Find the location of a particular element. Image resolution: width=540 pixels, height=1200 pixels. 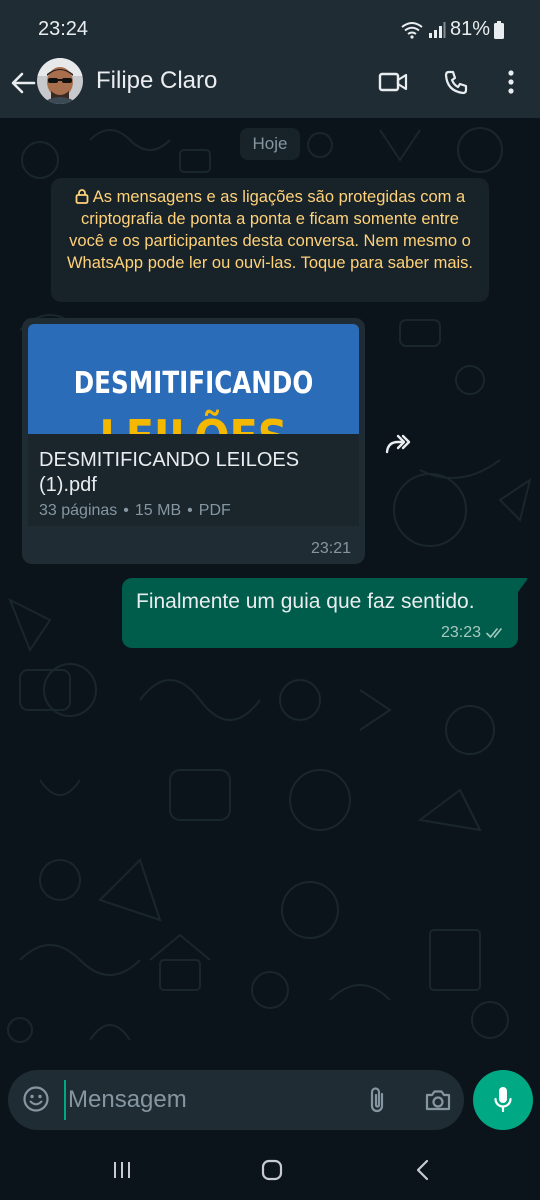

avatar is located at coordinates (60, 81).